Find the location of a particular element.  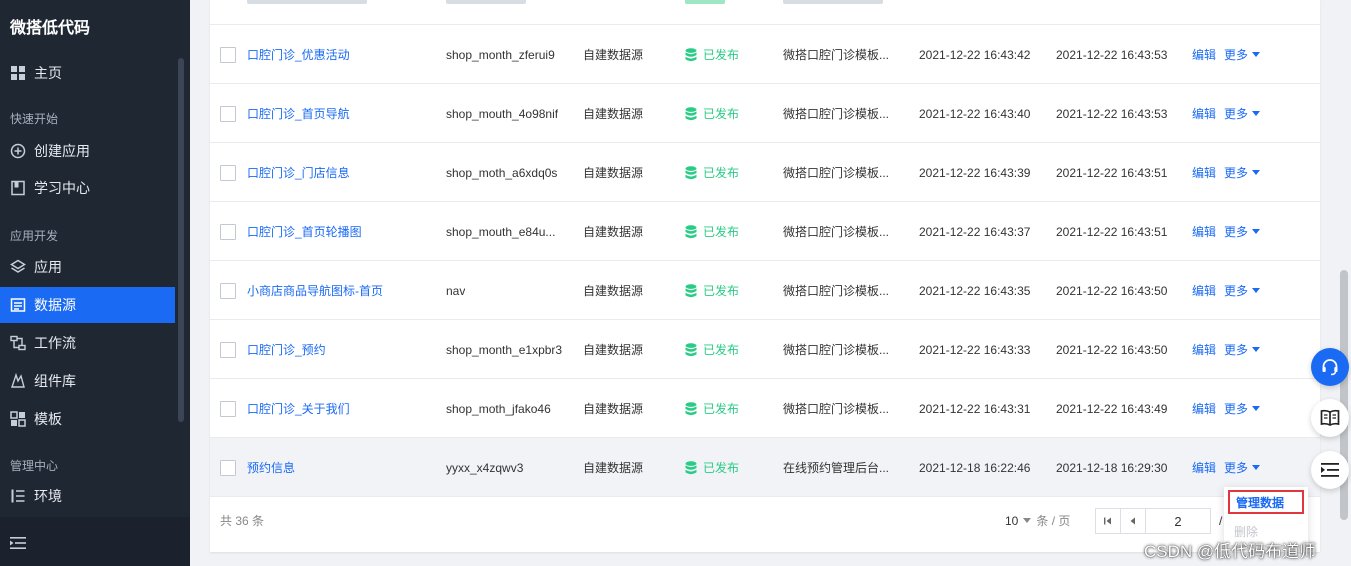

sidebar-section-label: 应用开发 is located at coordinates (34, 236).